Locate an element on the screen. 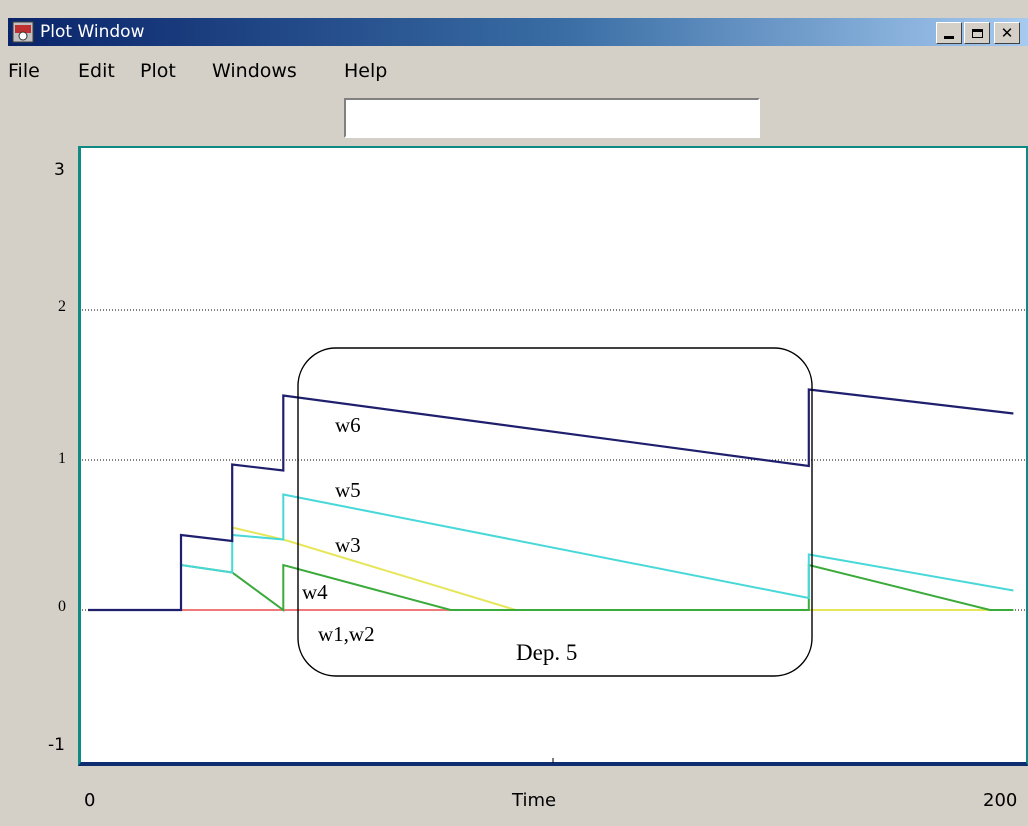 The width and height of the screenshot is (1028, 826). annotation-label: w3 is located at coordinates (348, 545).